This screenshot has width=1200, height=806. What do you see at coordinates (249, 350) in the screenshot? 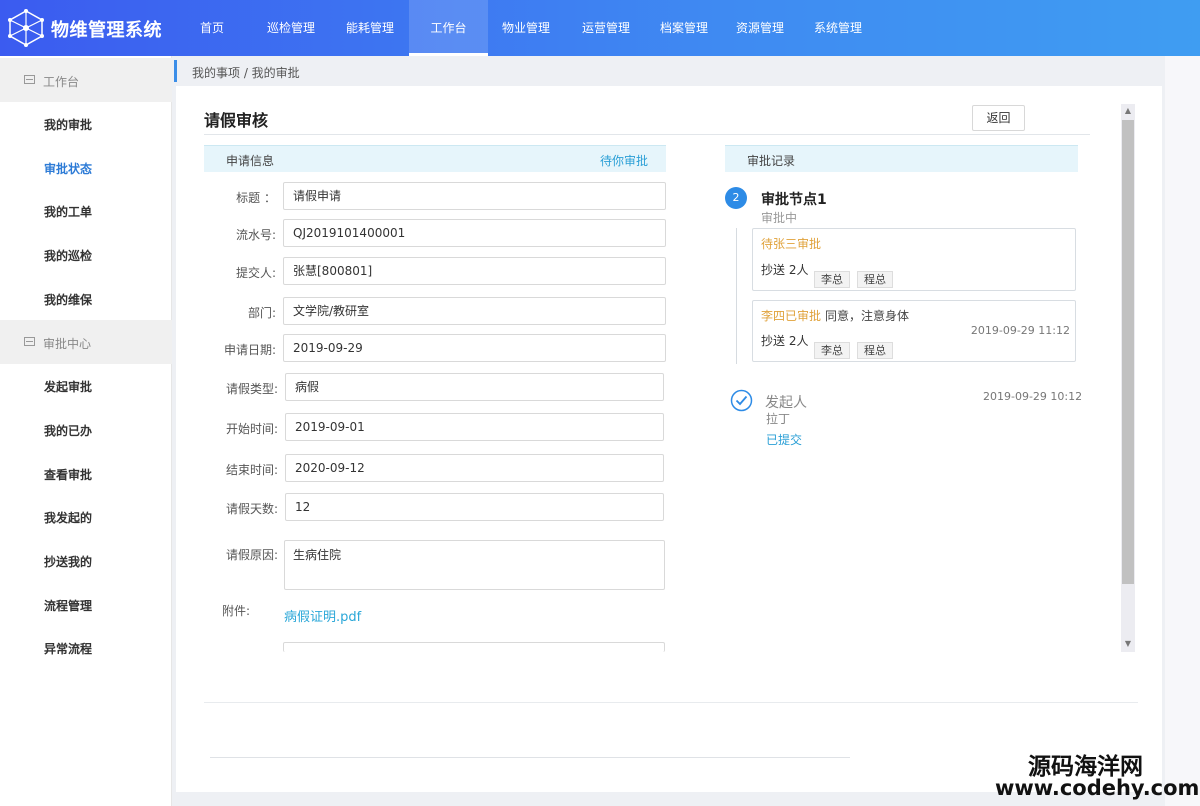
I see `apply-date-label: 申请日期:` at bounding box center [249, 350].